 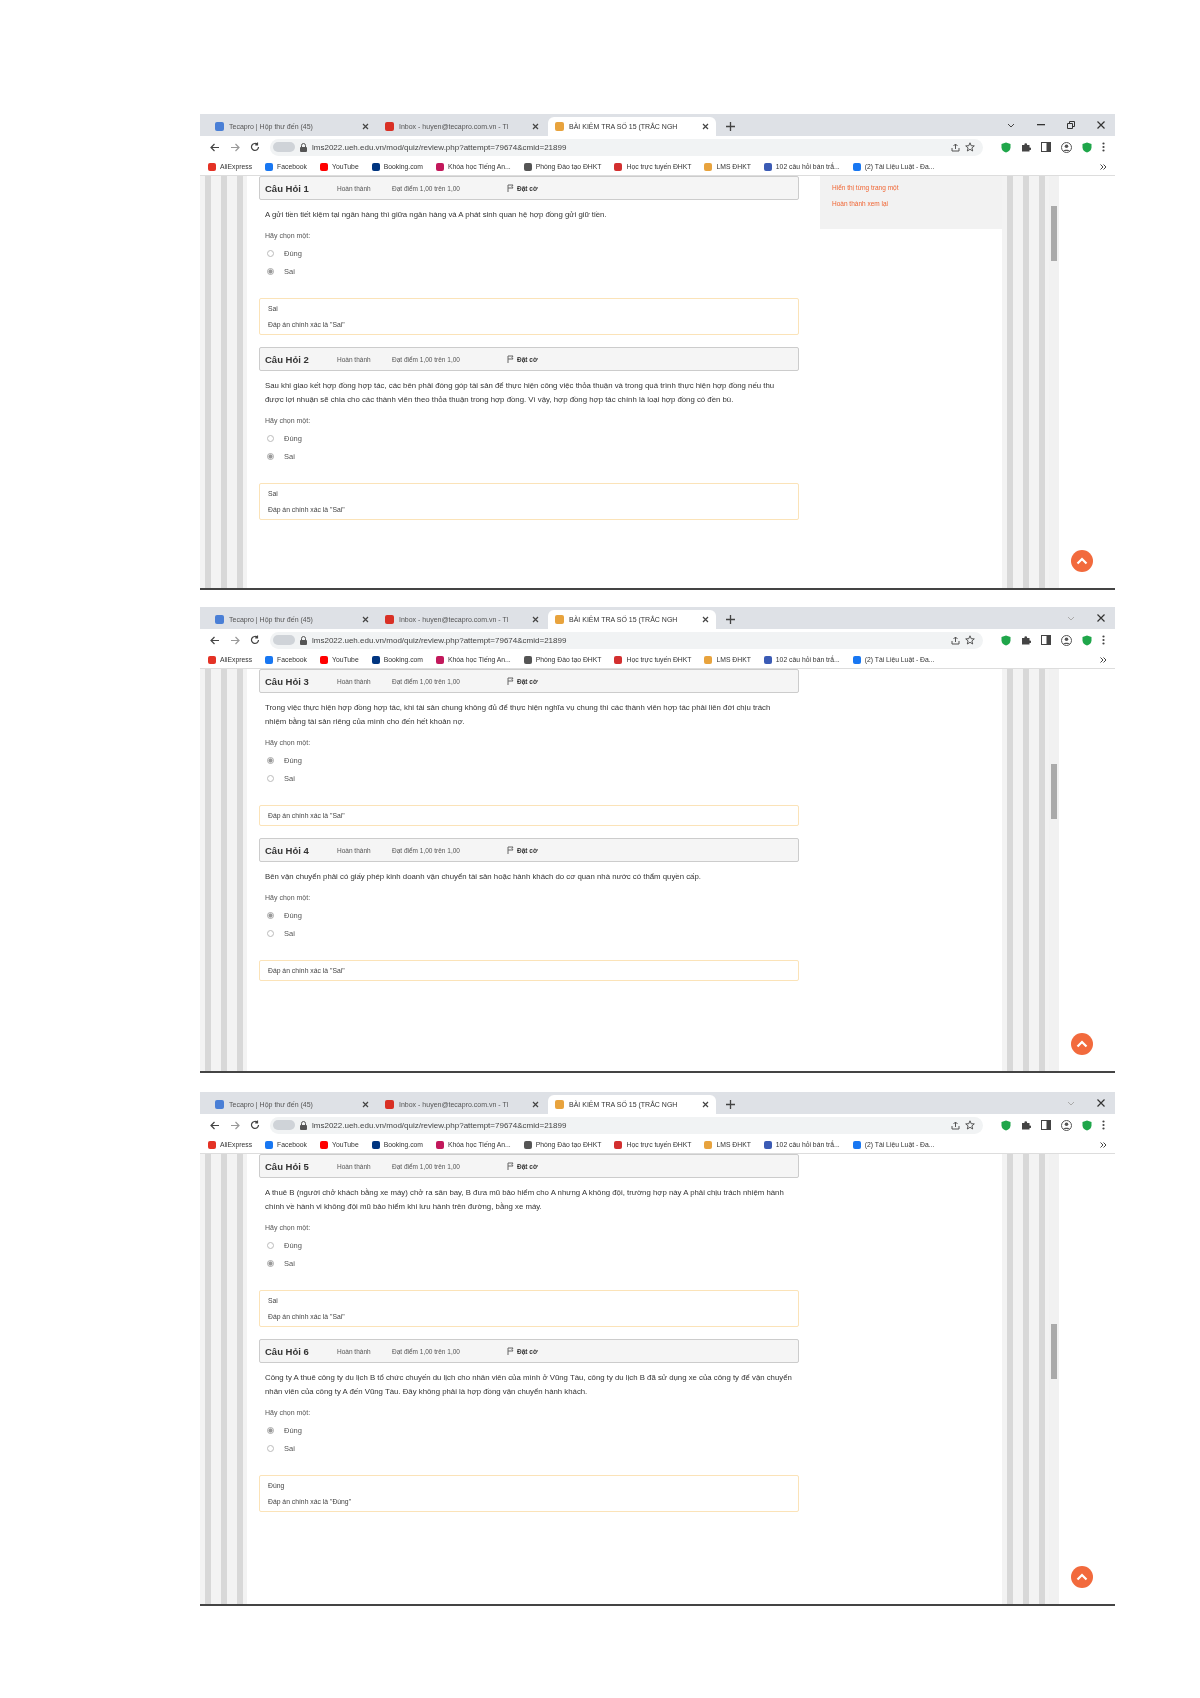 What do you see at coordinates (287, 850) in the screenshot?
I see `question-number: Câu Hỏi 4` at bounding box center [287, 850].